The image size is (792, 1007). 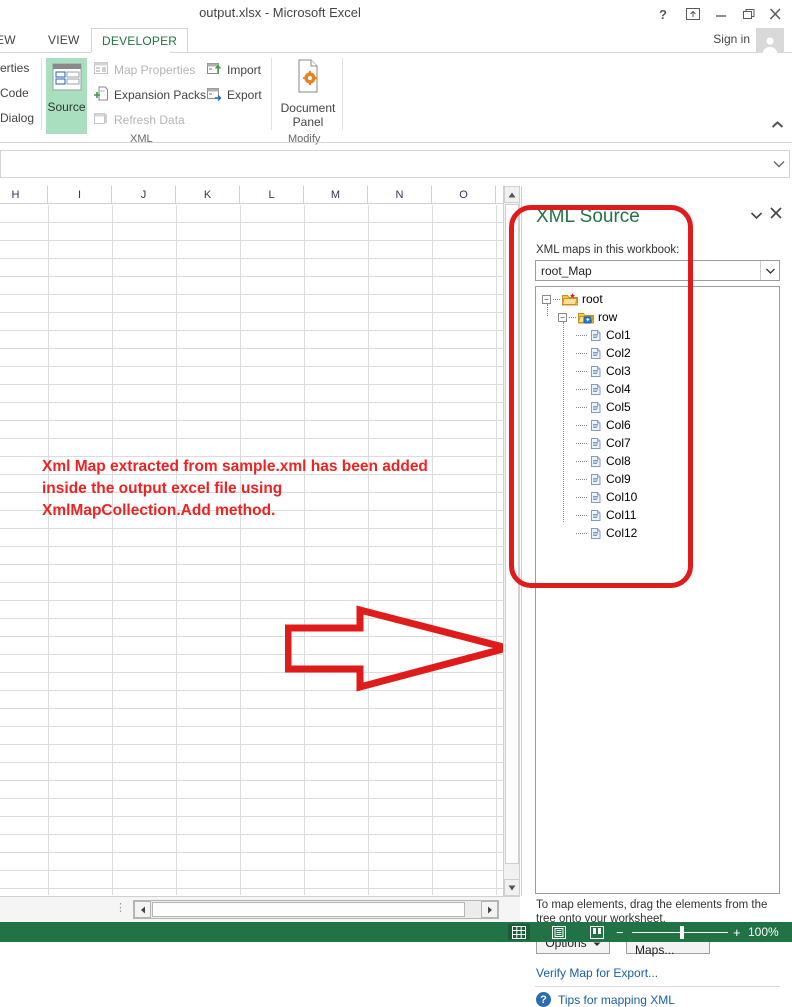 What do you see at coordinates (572, 299) in the screenshot?
I see `xml-tree-node: − root` at bounding box center [572, 299].